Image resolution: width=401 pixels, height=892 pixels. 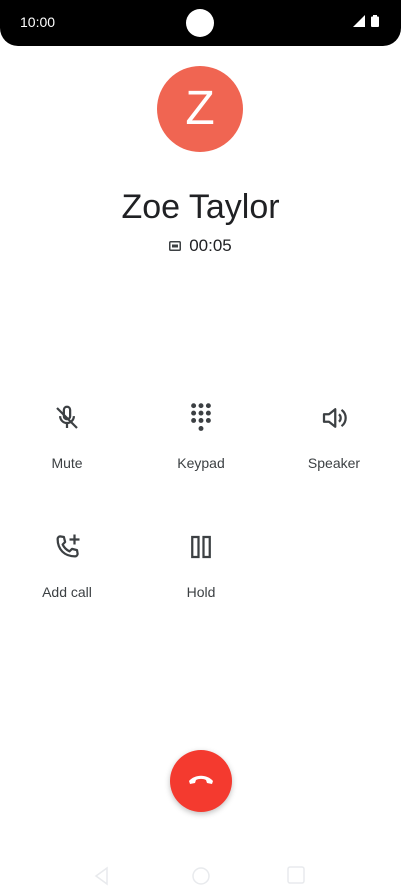 I want to click on add-call-button: Add call, so click(x=67, y=565).